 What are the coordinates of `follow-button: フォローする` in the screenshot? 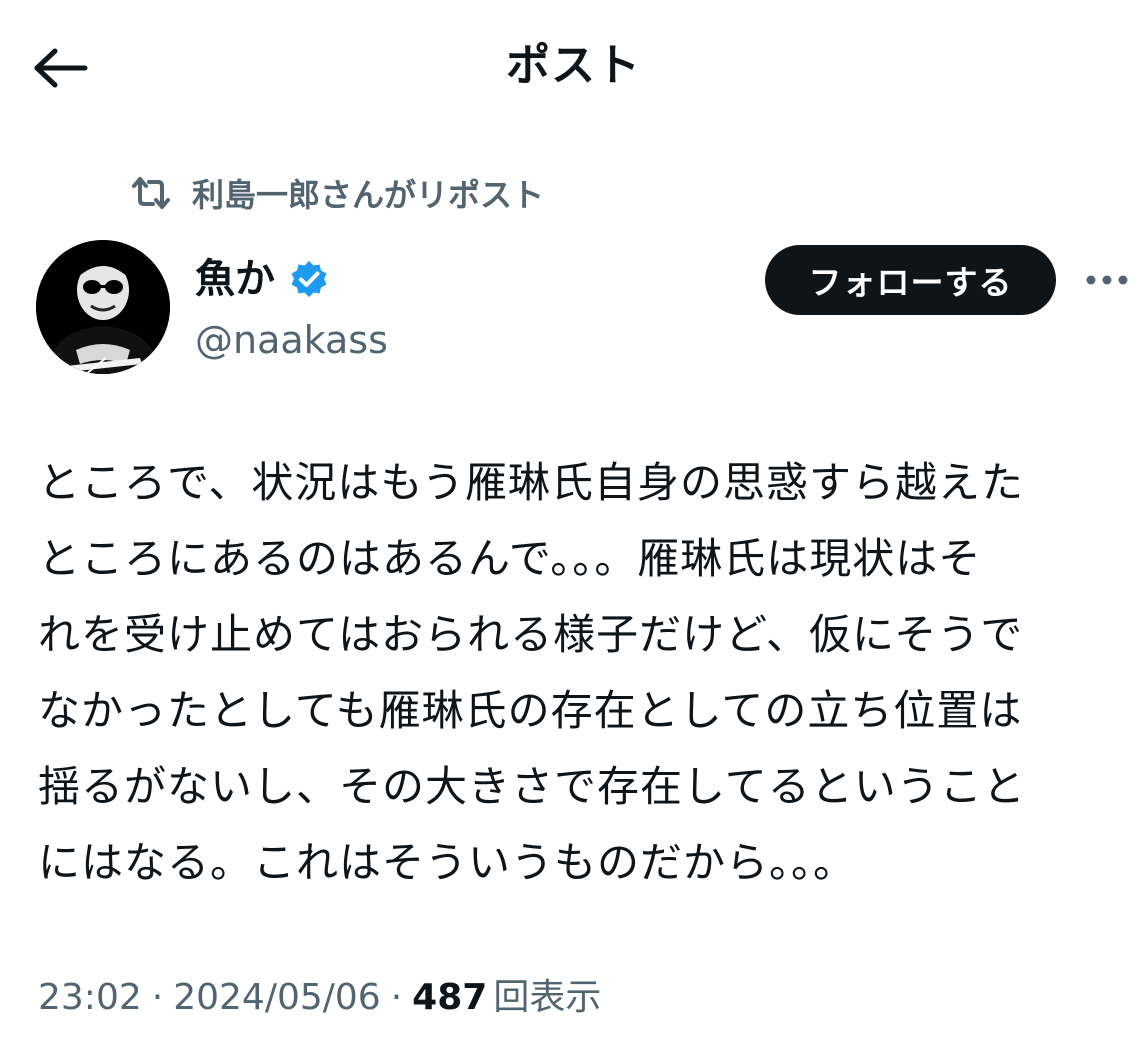 It's located at (910, 280).